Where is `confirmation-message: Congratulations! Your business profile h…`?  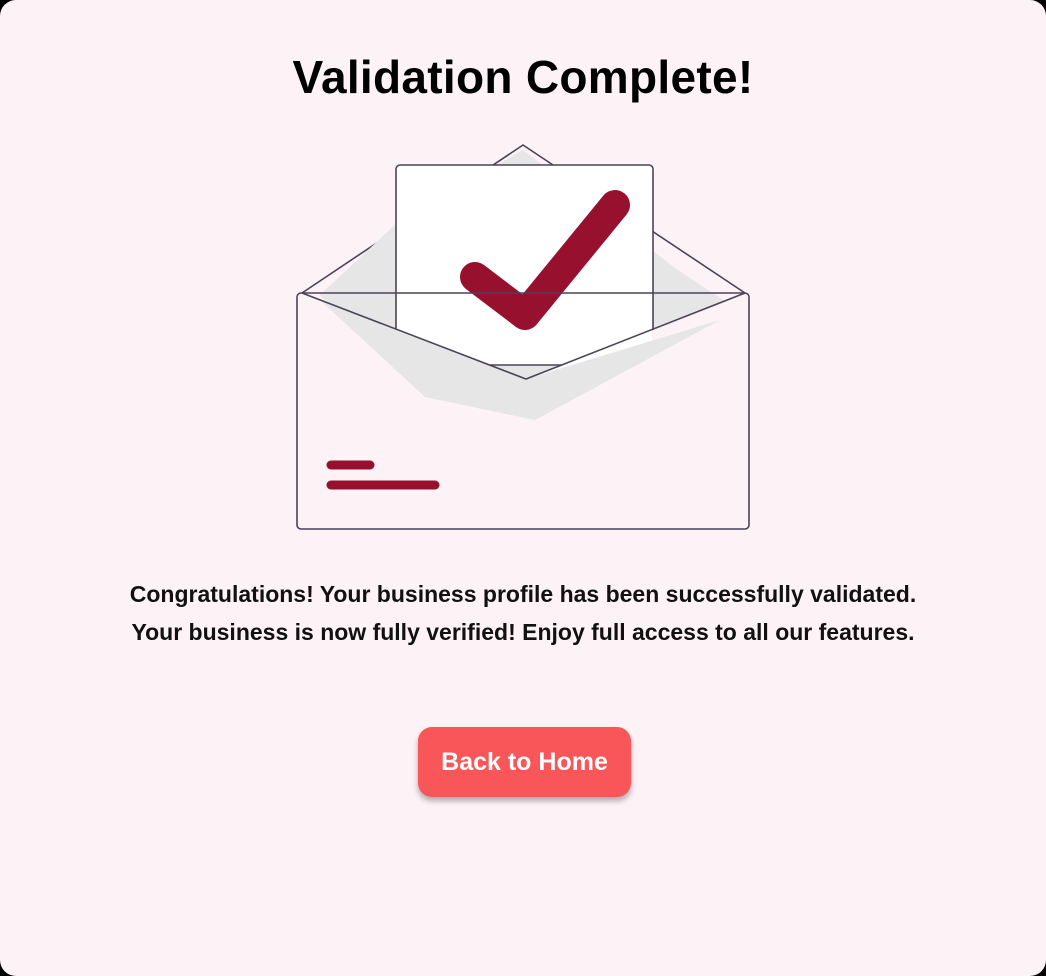 confirmation-message: Congratulations! Your business profile h… is located at coordinates (523, 613).